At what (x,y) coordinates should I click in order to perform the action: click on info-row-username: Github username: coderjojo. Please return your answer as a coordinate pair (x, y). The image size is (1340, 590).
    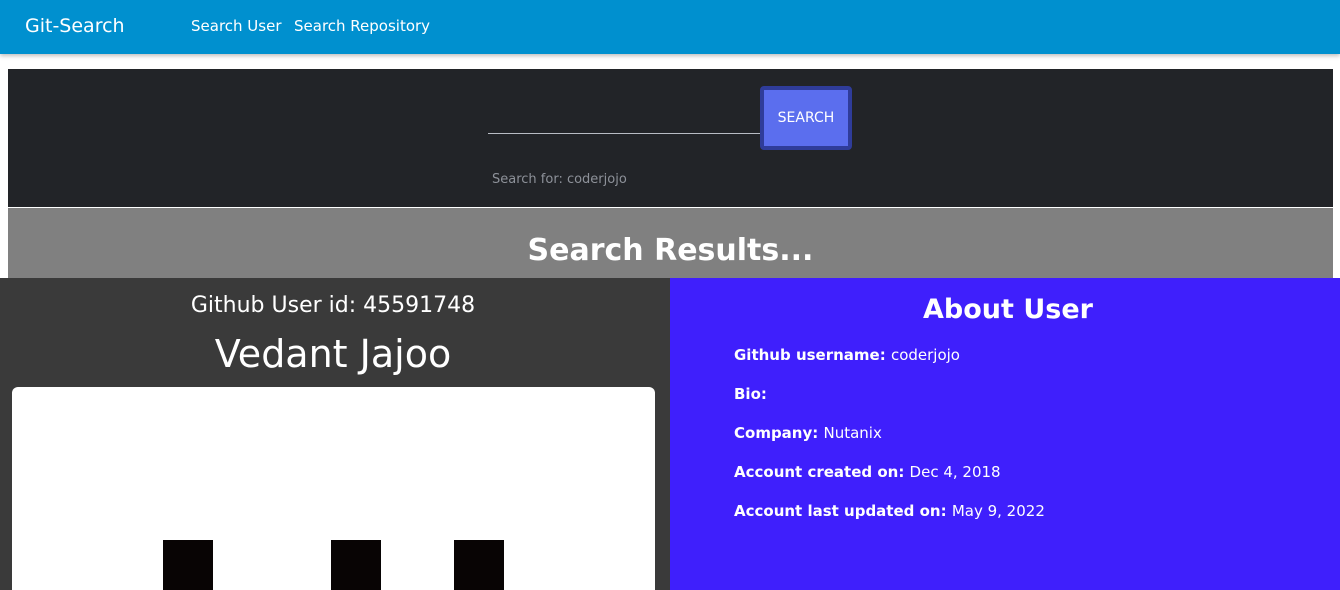
    Looking at the image, I should click on (847, 355).